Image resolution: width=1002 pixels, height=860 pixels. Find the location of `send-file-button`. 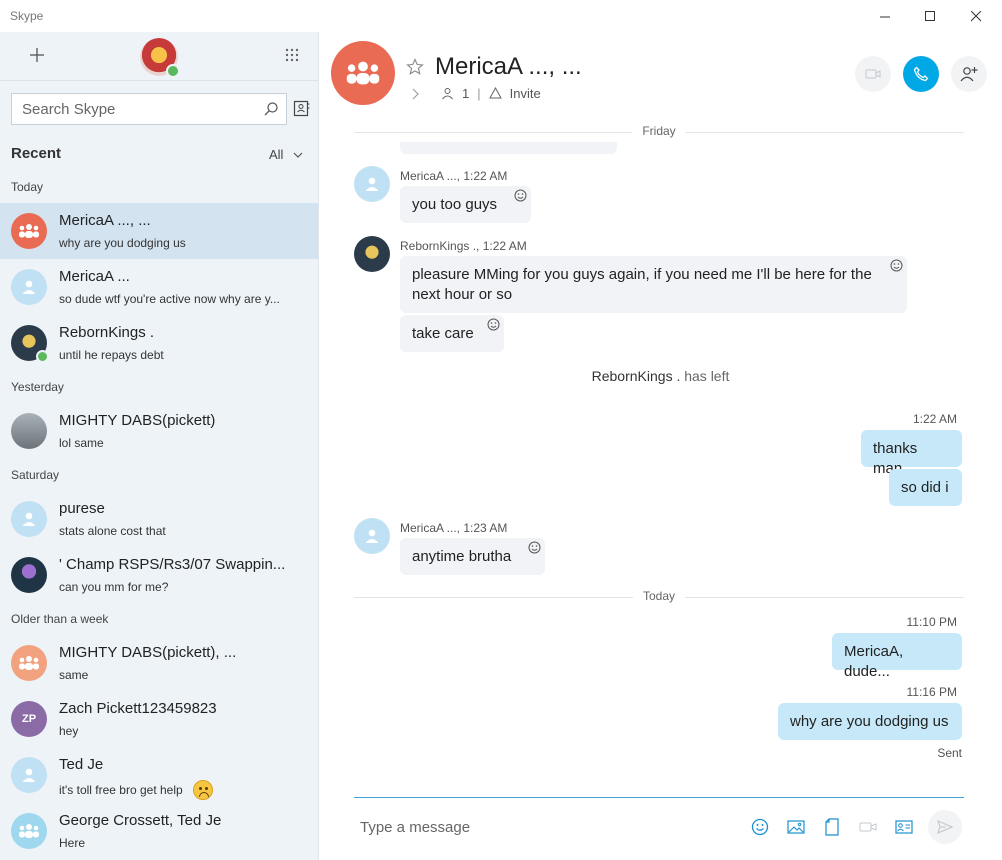

send-file-button is located at coordinates (832, 827).